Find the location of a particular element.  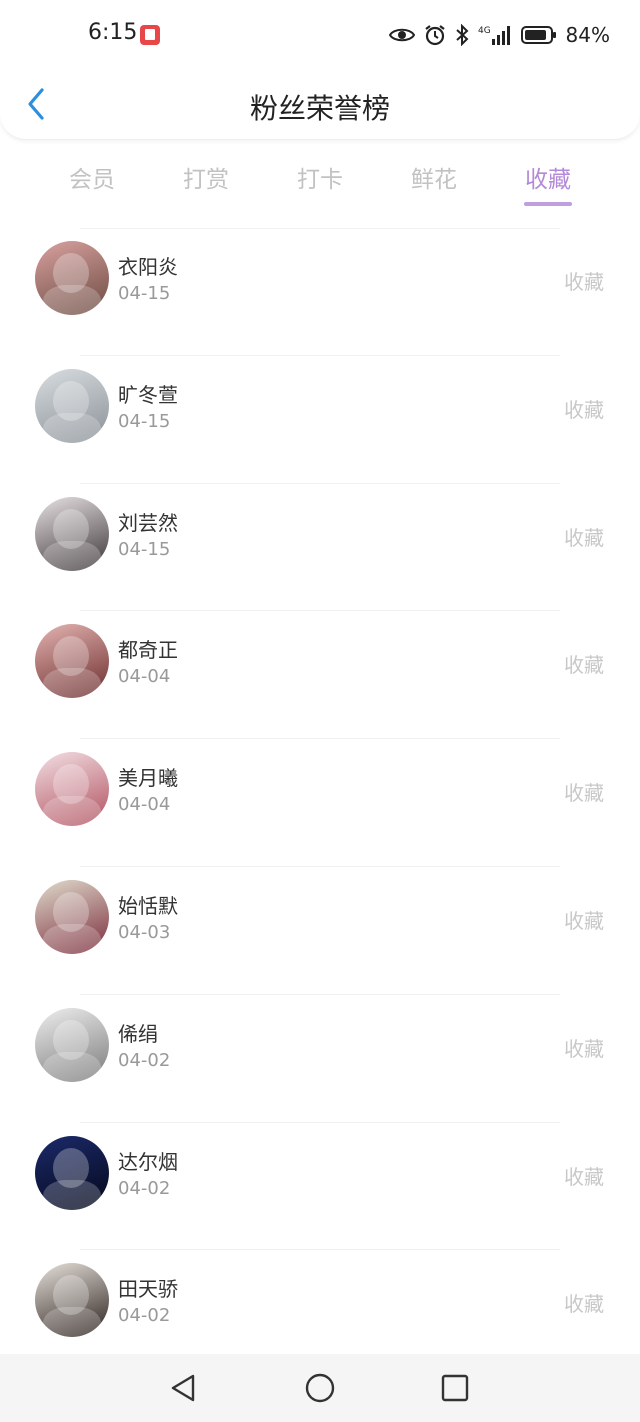

status-bar: 6:15 4G 84% is located at coordinates (320, 35).